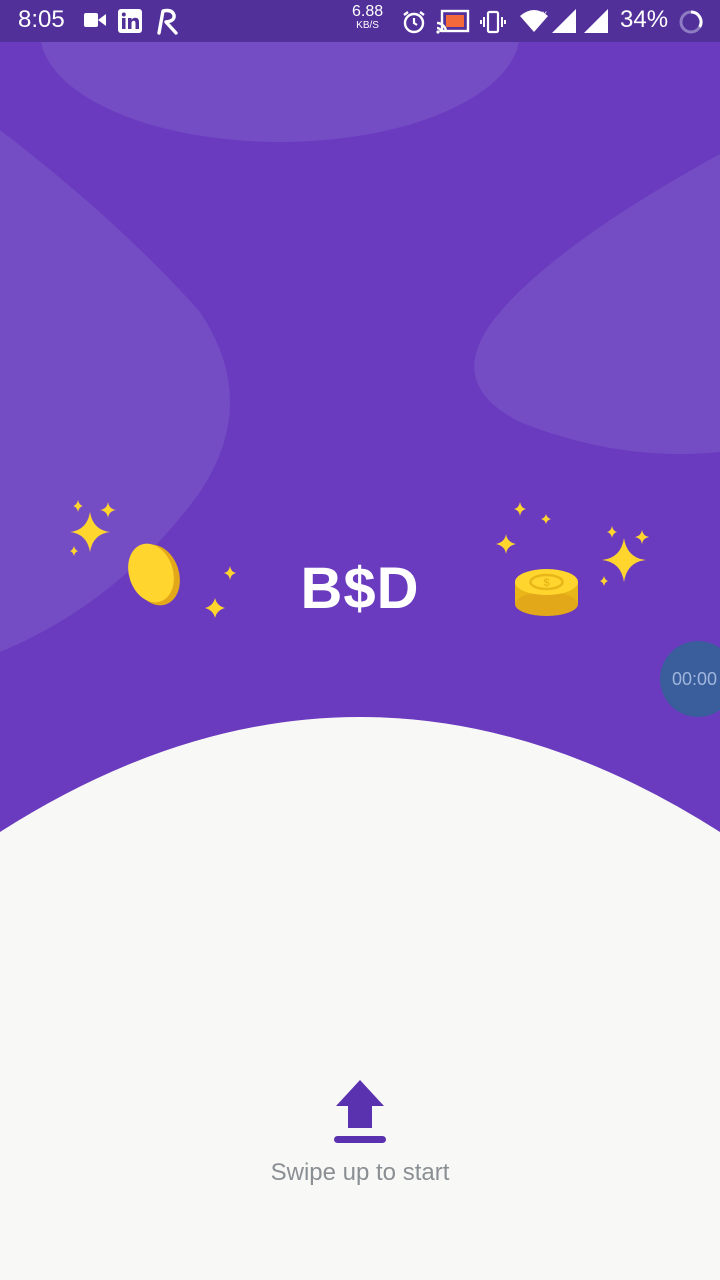 The height and width of the screenshot is (1280, 720). I want to click on status-bar: 8:05 6.88 KB/S x 34%, so click(360, 21).